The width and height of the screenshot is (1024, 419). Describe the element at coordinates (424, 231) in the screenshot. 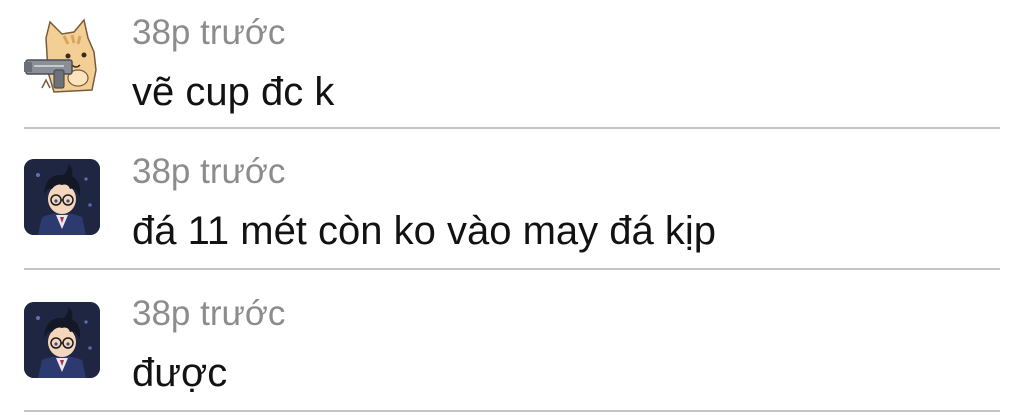

I see `comment-text: đá 11 mét còn ko vào may đá kịp` at that location.